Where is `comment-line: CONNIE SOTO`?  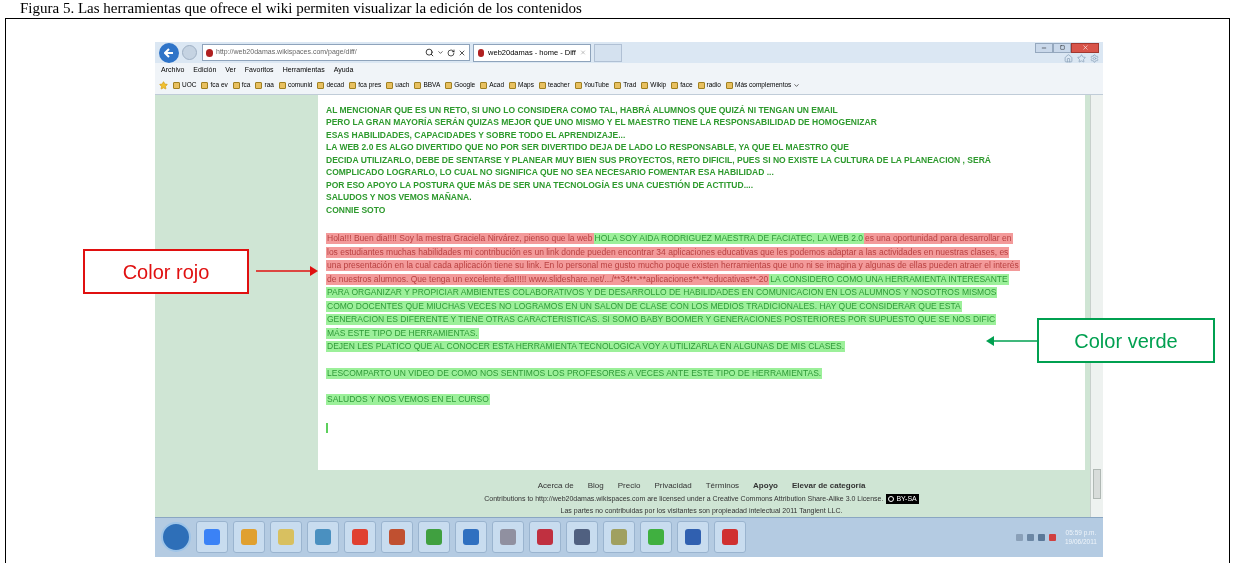 comment-line: CONNIE SOTO is located at coordinates (356, 210).